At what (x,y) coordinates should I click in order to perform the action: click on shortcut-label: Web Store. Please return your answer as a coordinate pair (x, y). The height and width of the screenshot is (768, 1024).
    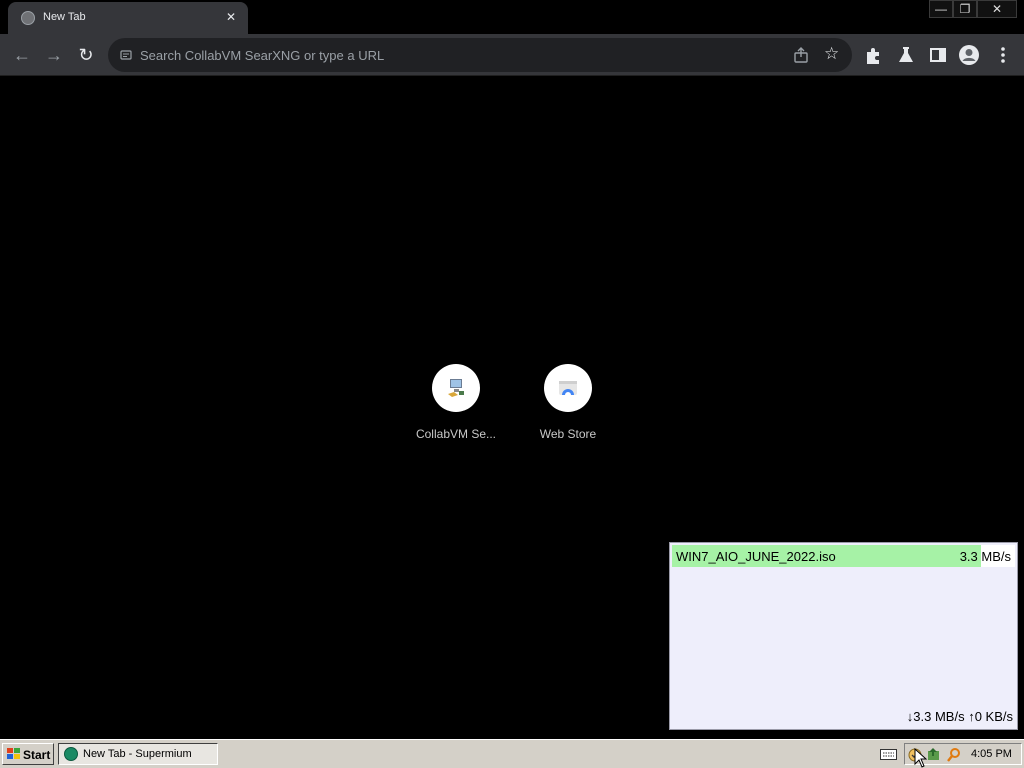
    Looking at the image, I should click on (568, 434).